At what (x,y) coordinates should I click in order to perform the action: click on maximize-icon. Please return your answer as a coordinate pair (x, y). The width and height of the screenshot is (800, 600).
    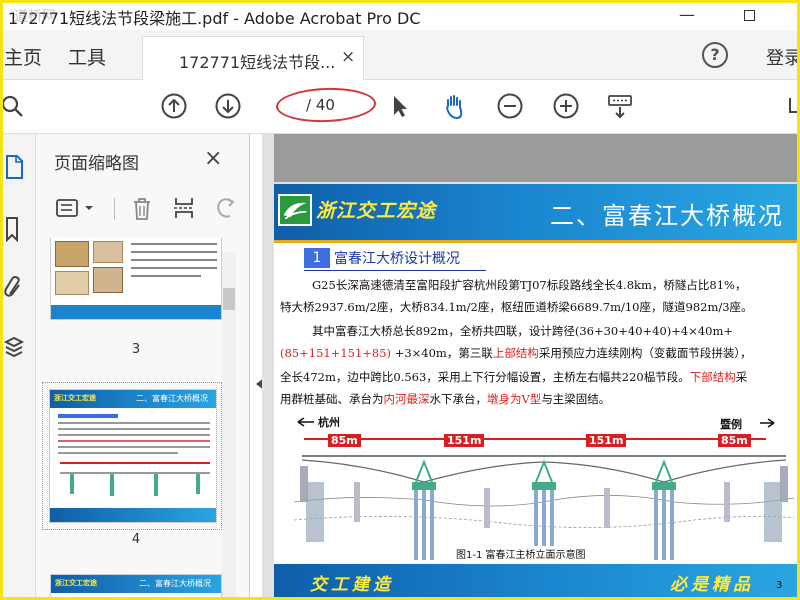
    Looking at the image, I should click on (749, 15).